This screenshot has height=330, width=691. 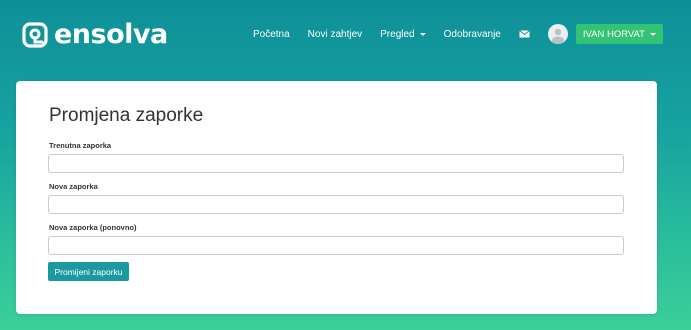 I want to click on nav-item-pocetna: Početna, so click(x=271, y=34).